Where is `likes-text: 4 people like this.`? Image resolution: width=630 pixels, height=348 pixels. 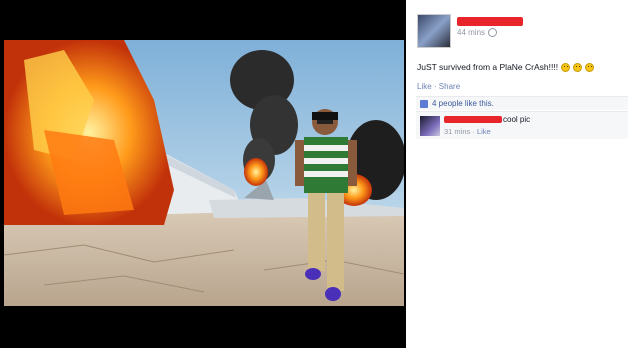
likes-text: 4 people like this. is located at coordinates (463, 103).